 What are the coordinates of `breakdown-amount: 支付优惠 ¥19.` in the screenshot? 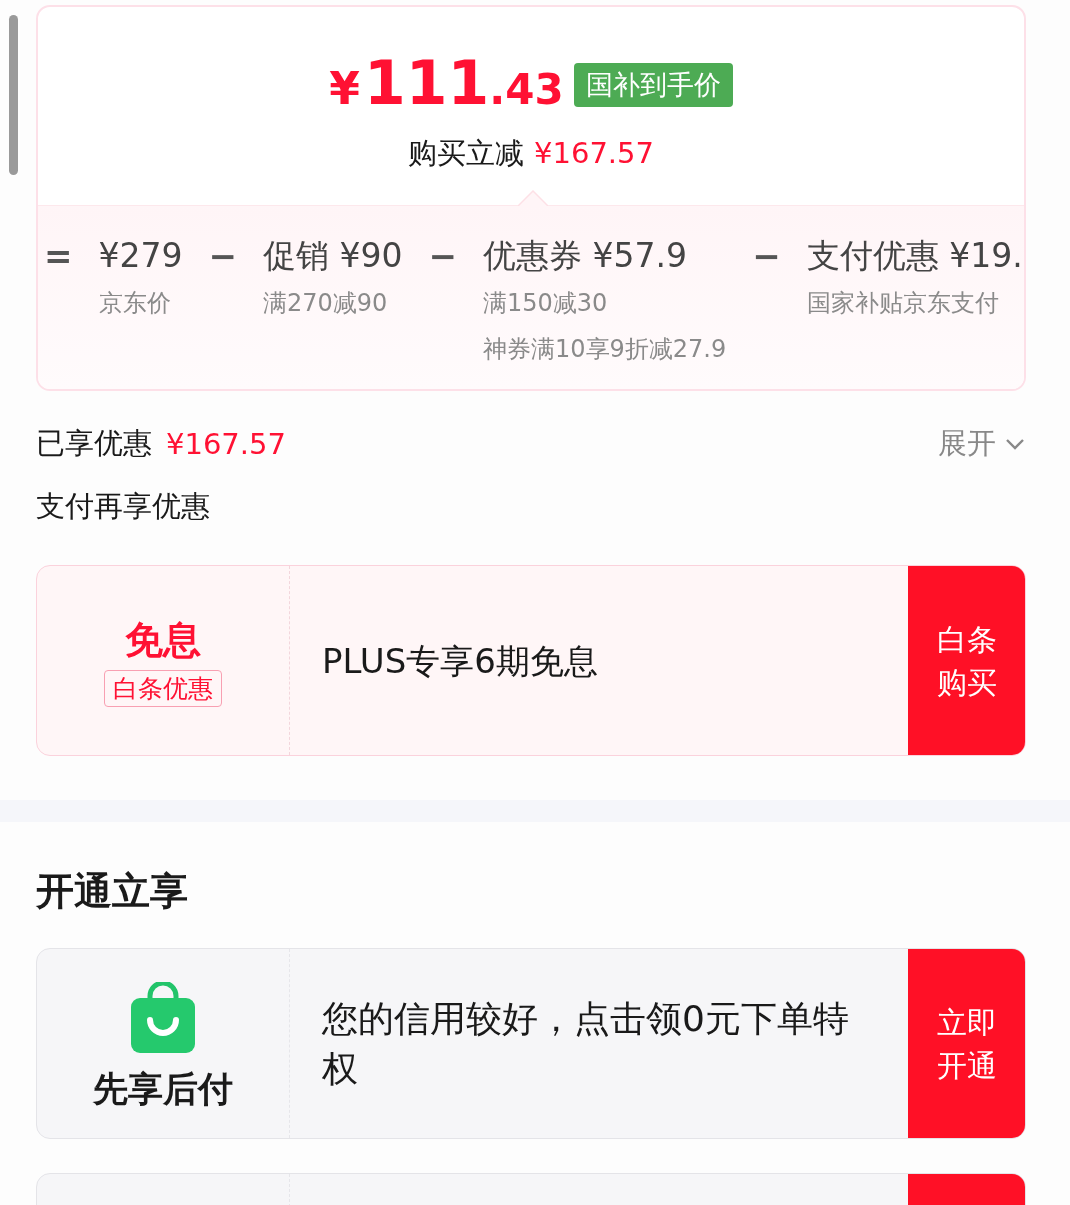 It's located at (914, 256).